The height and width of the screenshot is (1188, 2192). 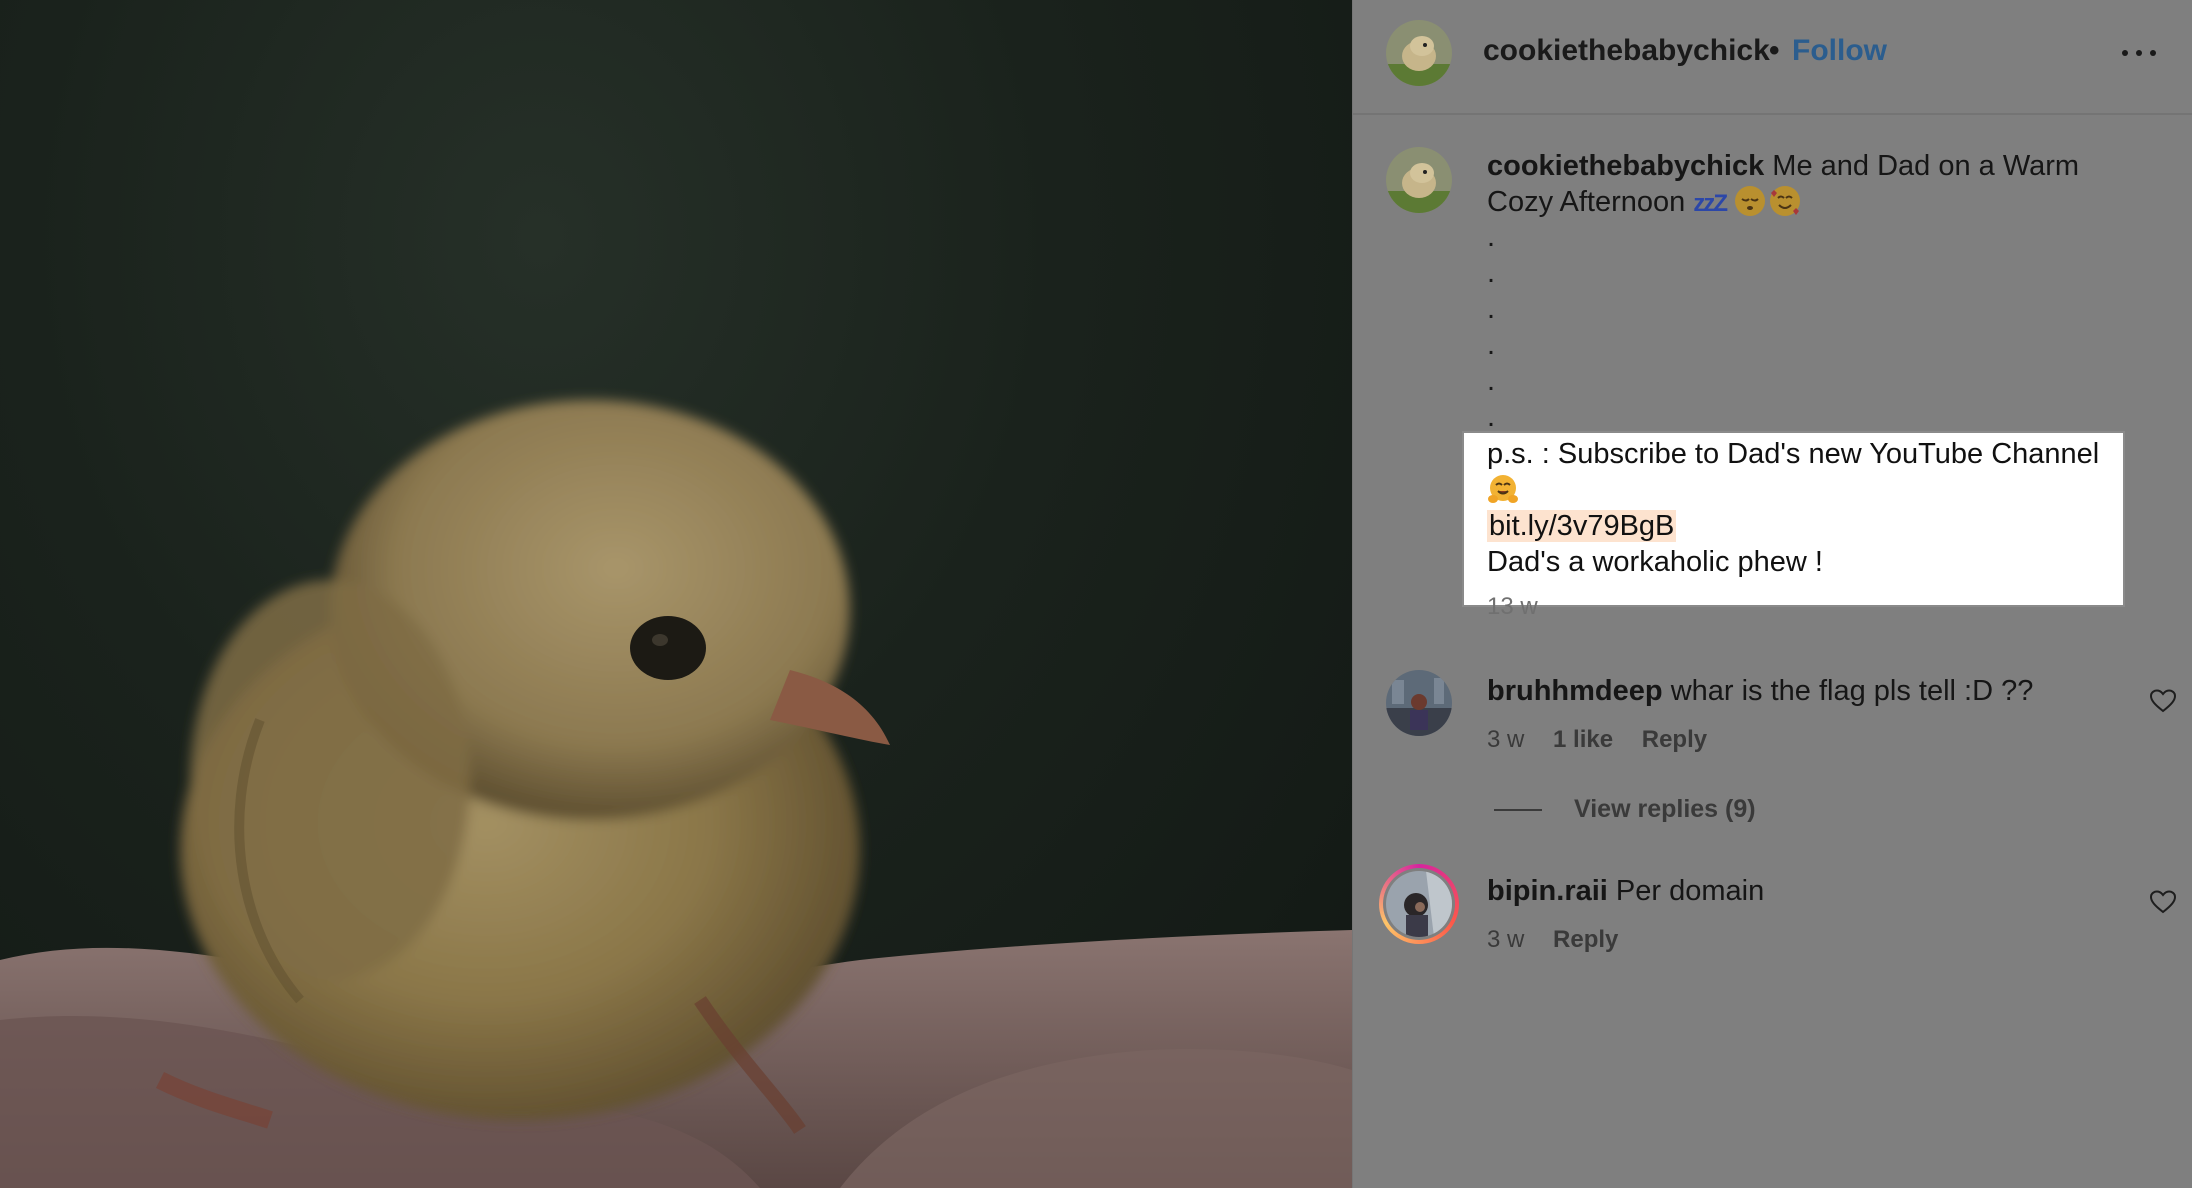 I want to click on sleeping-face-emoji-icon, so click(x=1750, y=201).